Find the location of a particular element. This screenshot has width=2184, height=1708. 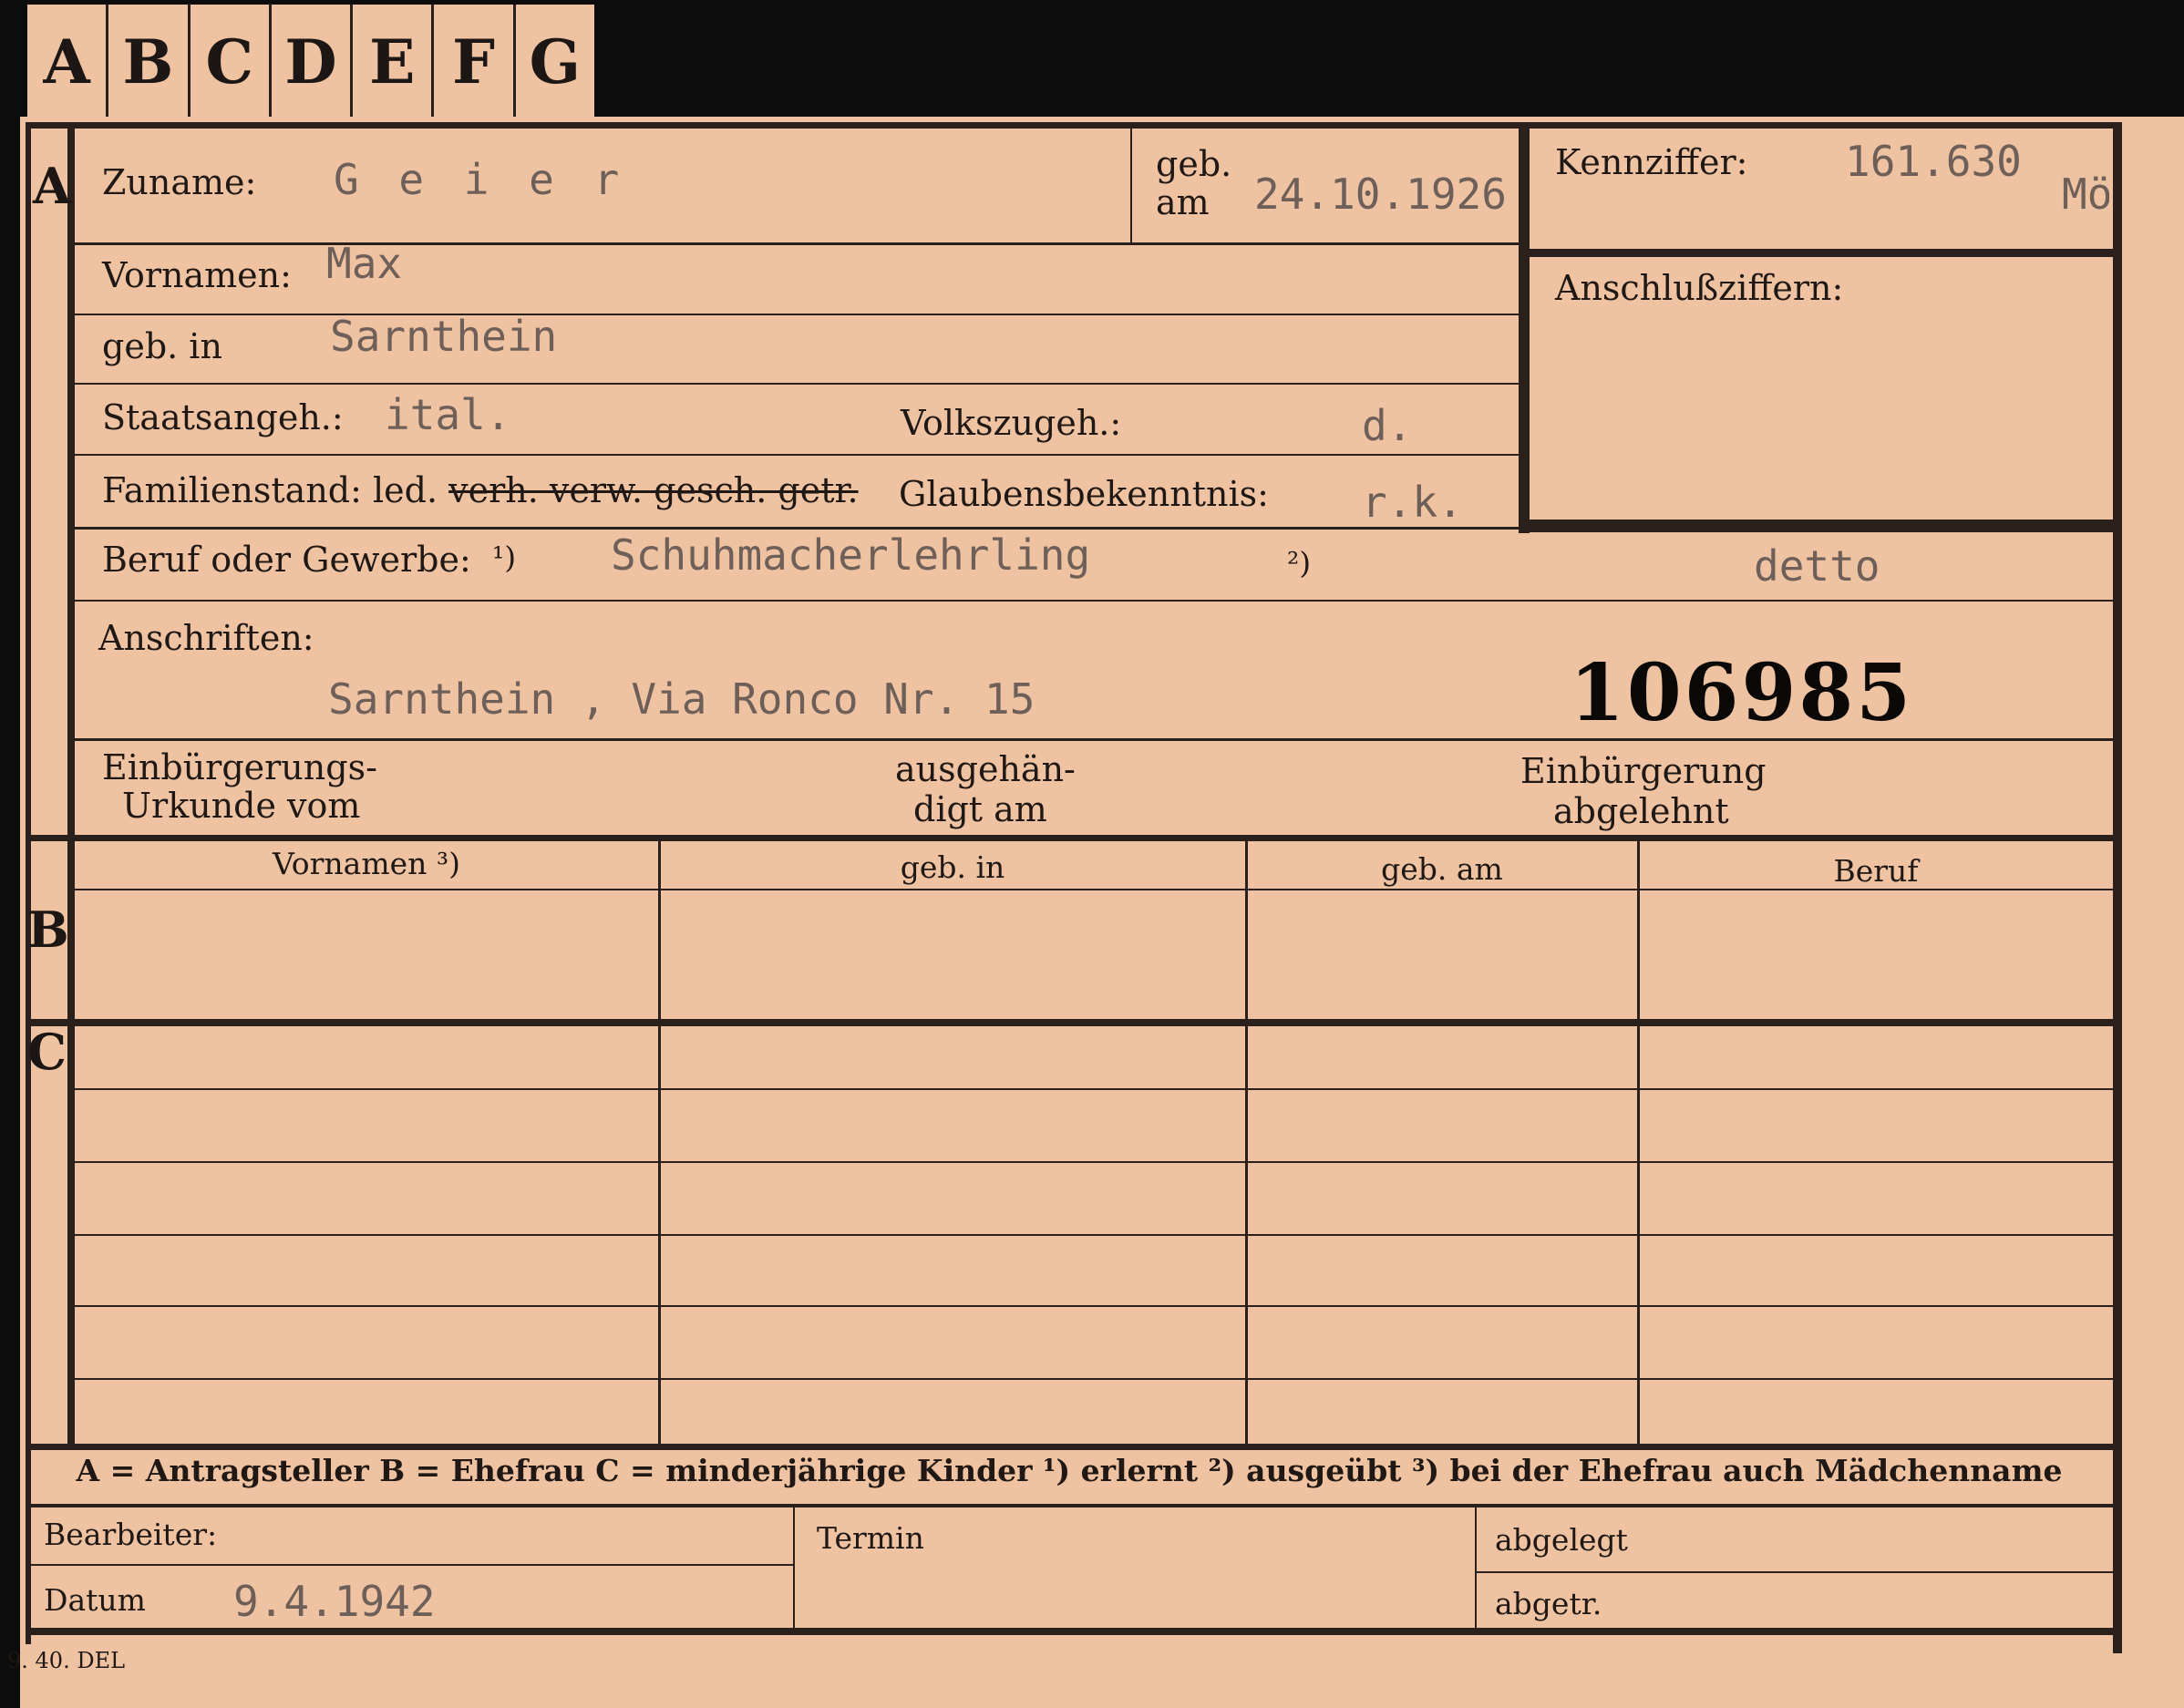

tab-b: B is located at coordinates (150, 62).